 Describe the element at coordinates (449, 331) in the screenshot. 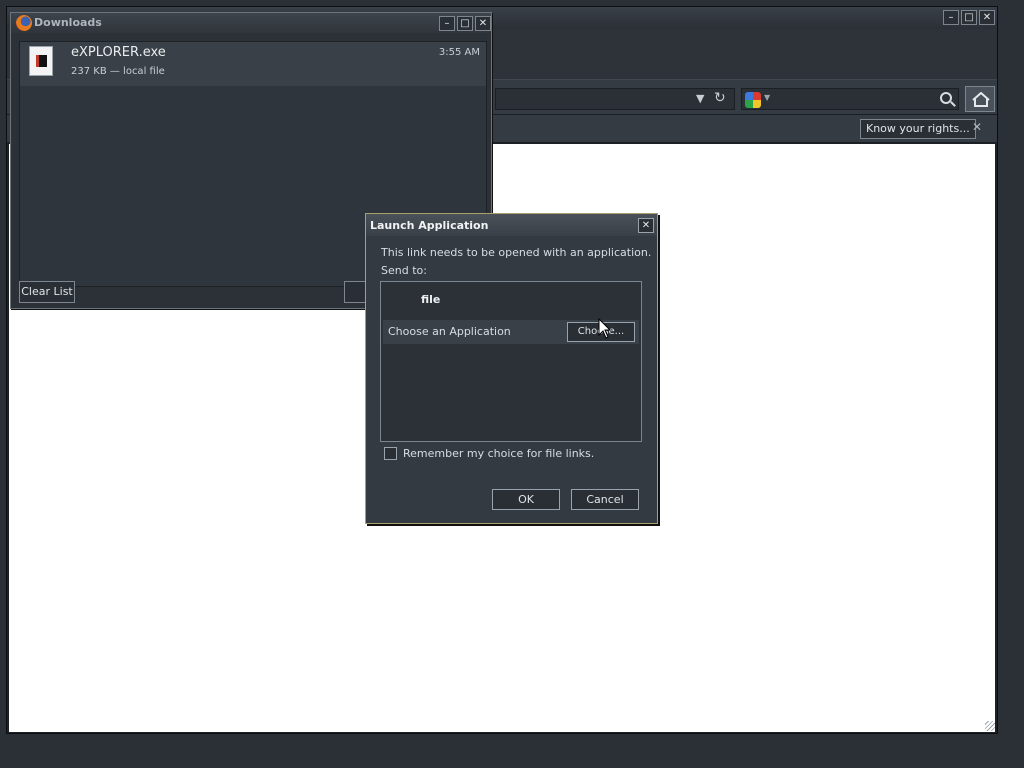

I see `choose-application-label: Choose an Application` at that location.